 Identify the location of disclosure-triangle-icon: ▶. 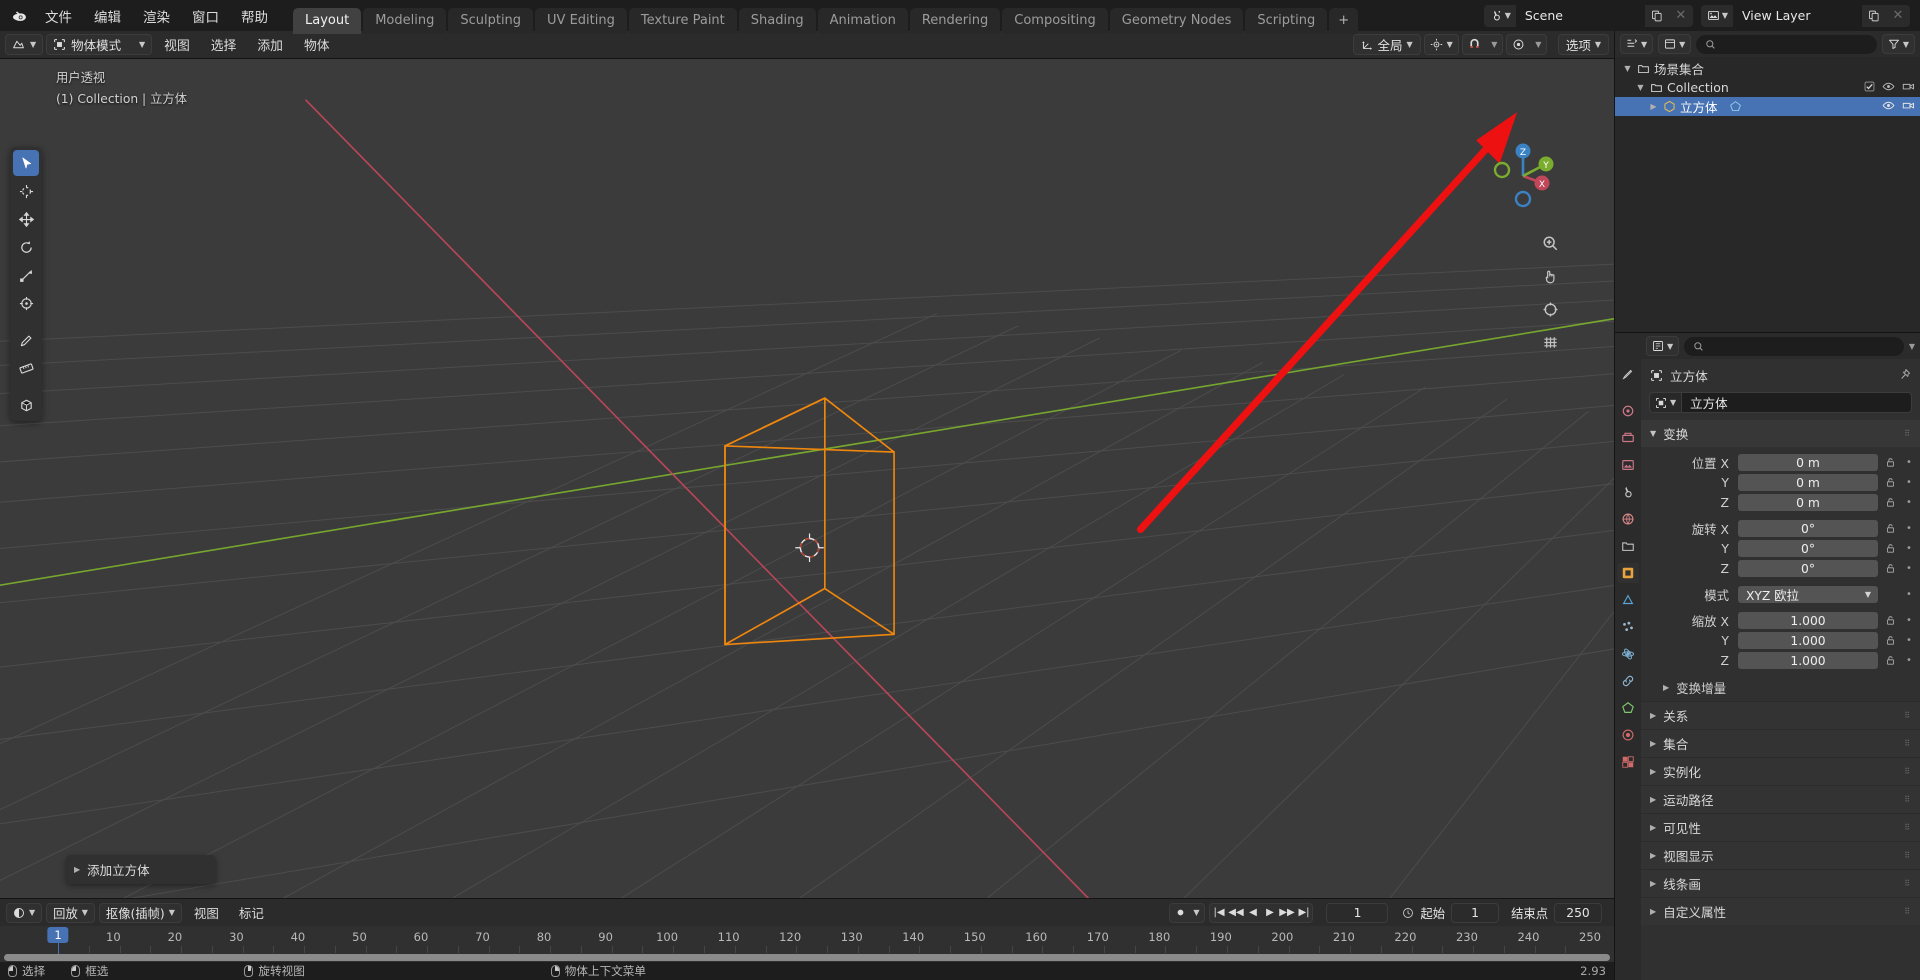
(1653, 106).